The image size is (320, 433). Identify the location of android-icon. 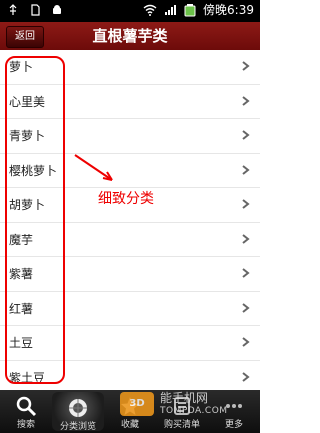
(57, 10).